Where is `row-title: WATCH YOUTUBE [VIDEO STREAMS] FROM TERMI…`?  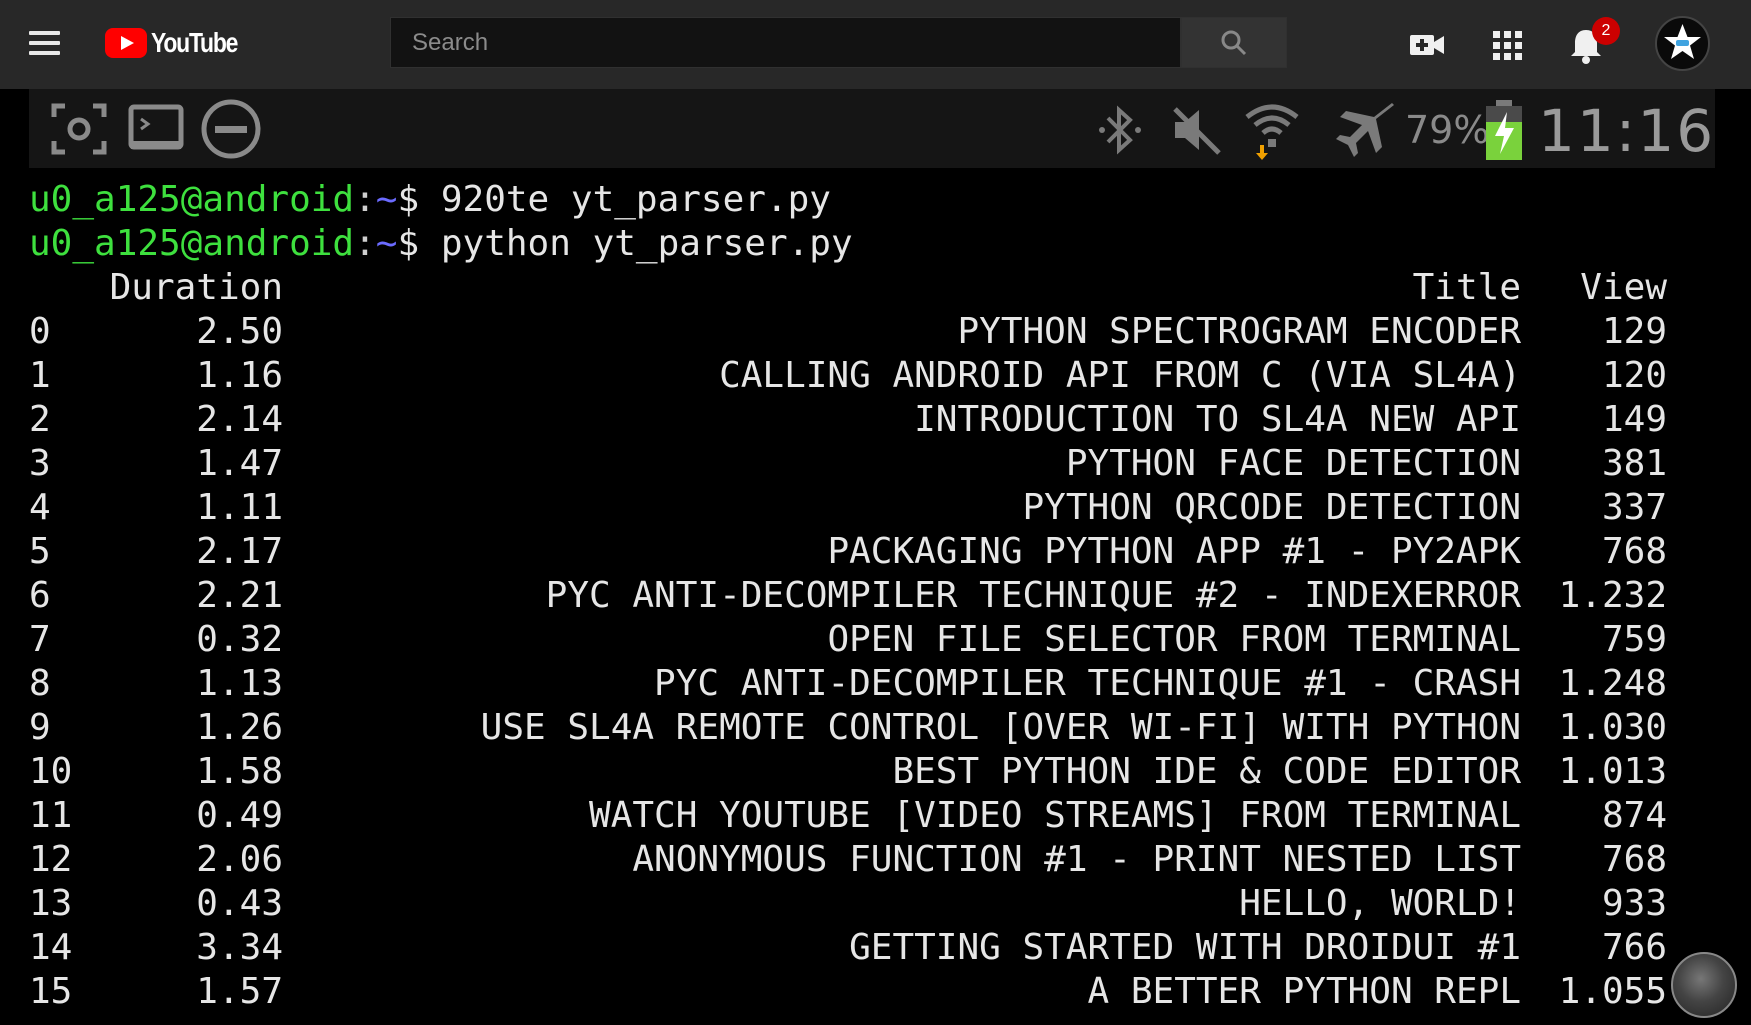
row-title: WATCH YOUTUBE [VIDEO STREAMS] FROM TERMI… is located at coordinates (1055, 815).